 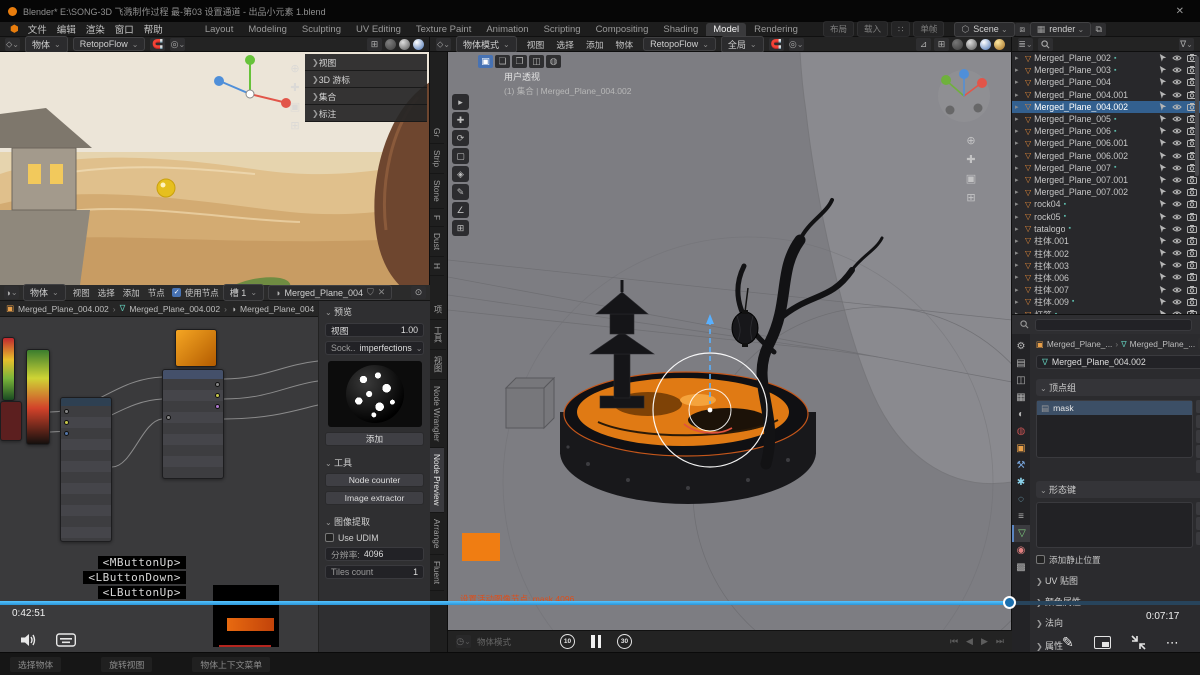 What do you see at coordinates (1102, 642) in the screenshot?
I see `pip-icon` at bounding box center [1102, 642].